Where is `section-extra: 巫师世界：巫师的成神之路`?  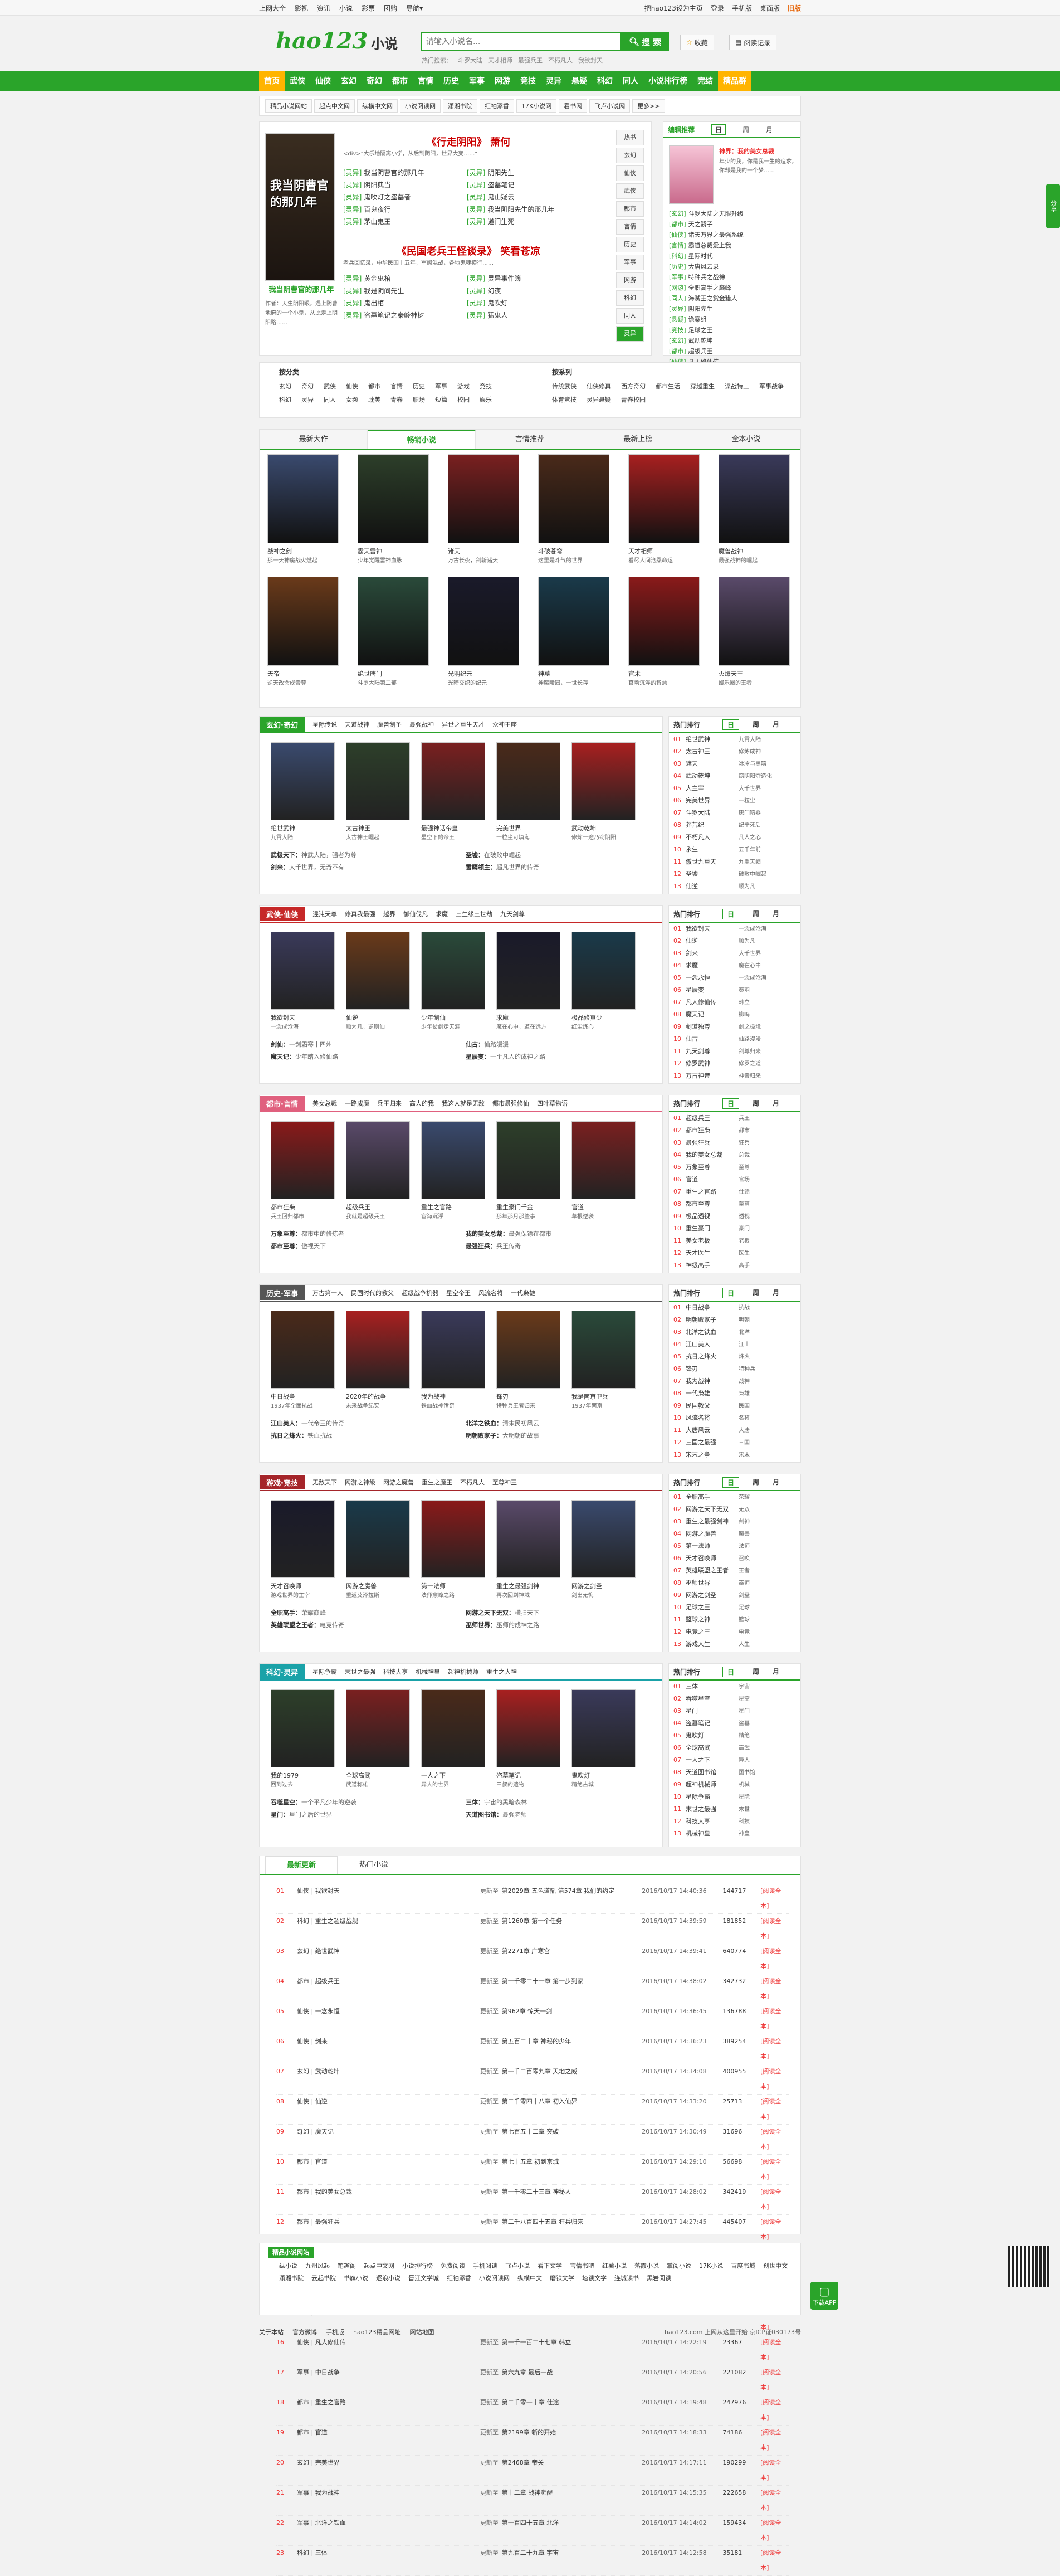 section-extra: 巫师世界：巫师的成神之路 is located at coordinates (557, 1625).